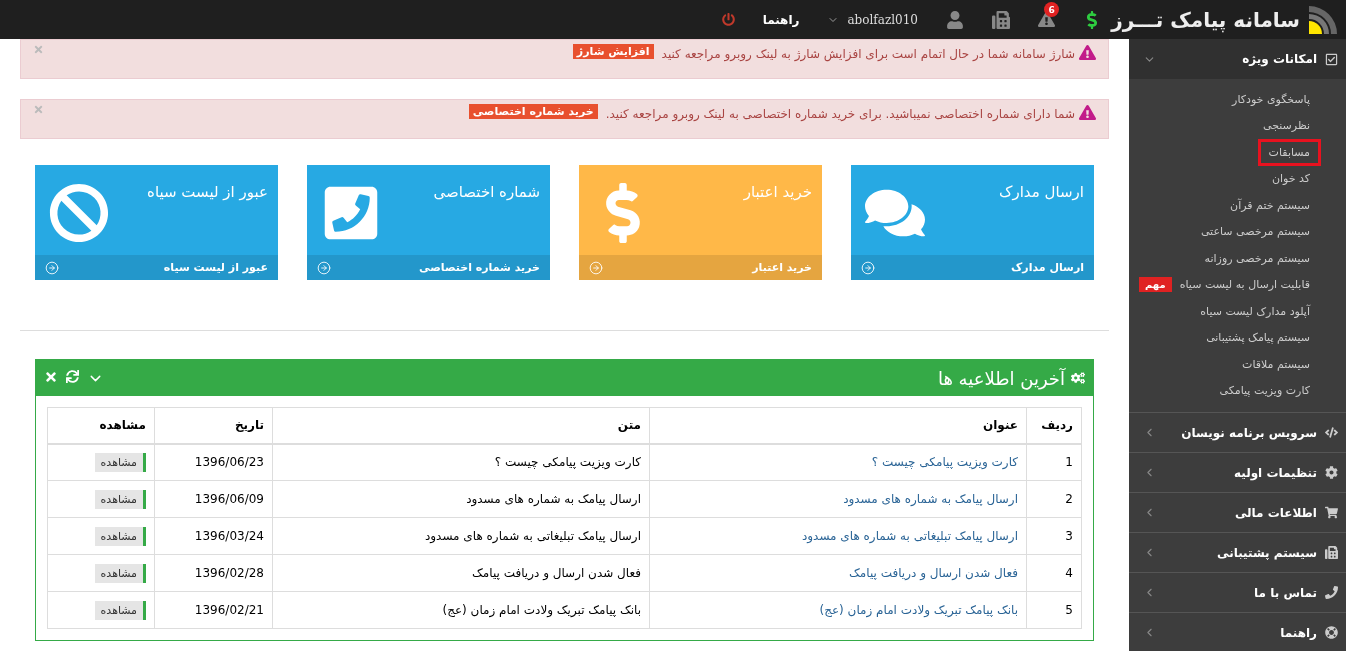 This screenshot has height=651, width=1346. What do you see at coordinates (1255, 232) in the screenshot?
I see `sidebar-item: سیستم مرخصی ساعتی` at bounding box center [1255, 232].